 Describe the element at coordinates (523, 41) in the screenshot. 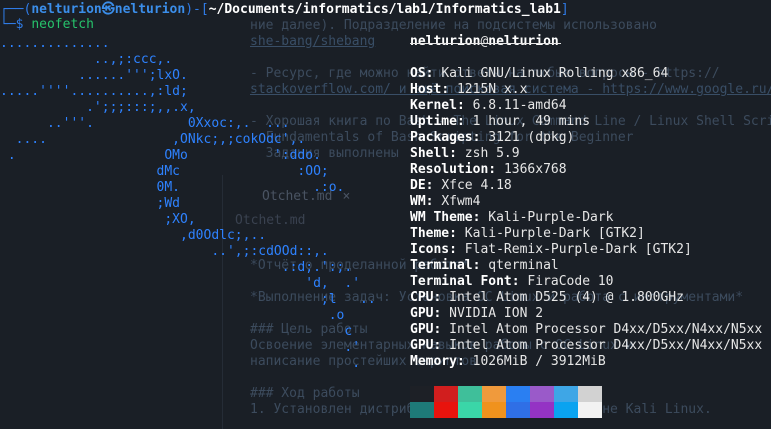

I see `info-host: nelturion` at that location.